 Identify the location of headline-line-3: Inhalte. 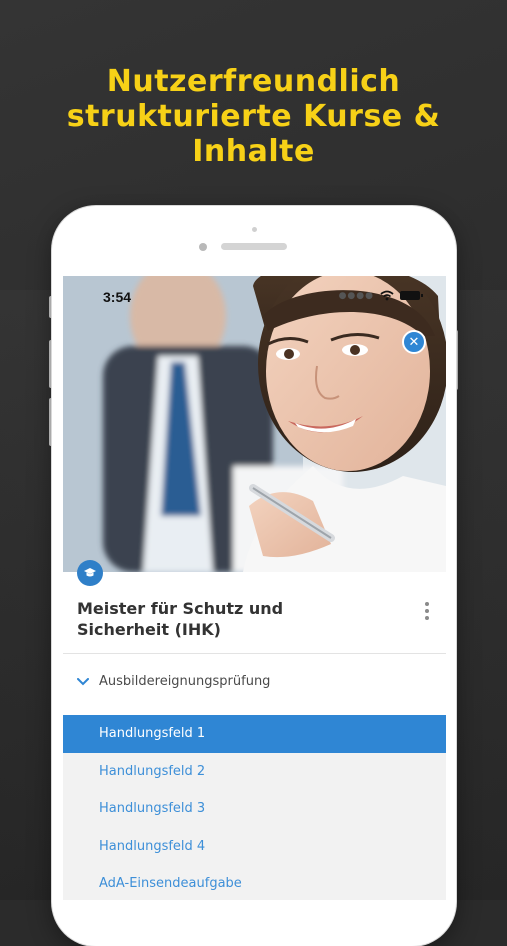
(253, 151).